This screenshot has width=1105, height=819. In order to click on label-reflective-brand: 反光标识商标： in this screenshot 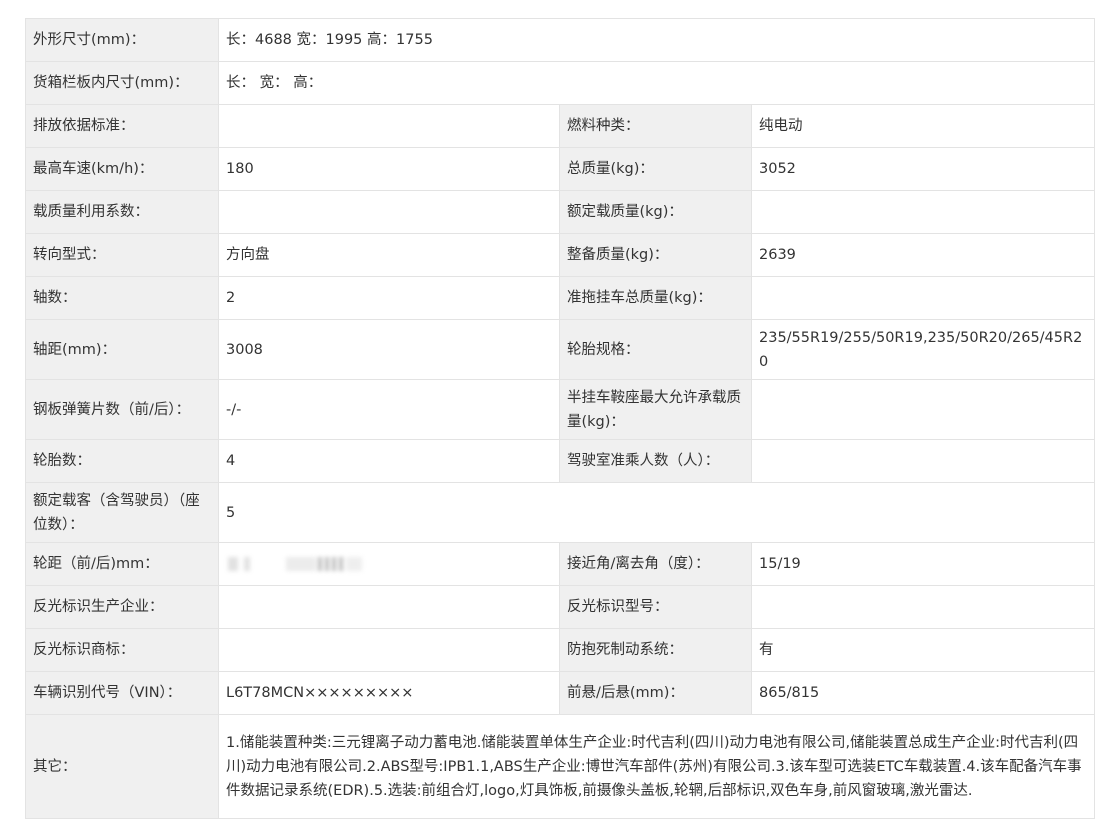, I will do `click(122, 650)`.